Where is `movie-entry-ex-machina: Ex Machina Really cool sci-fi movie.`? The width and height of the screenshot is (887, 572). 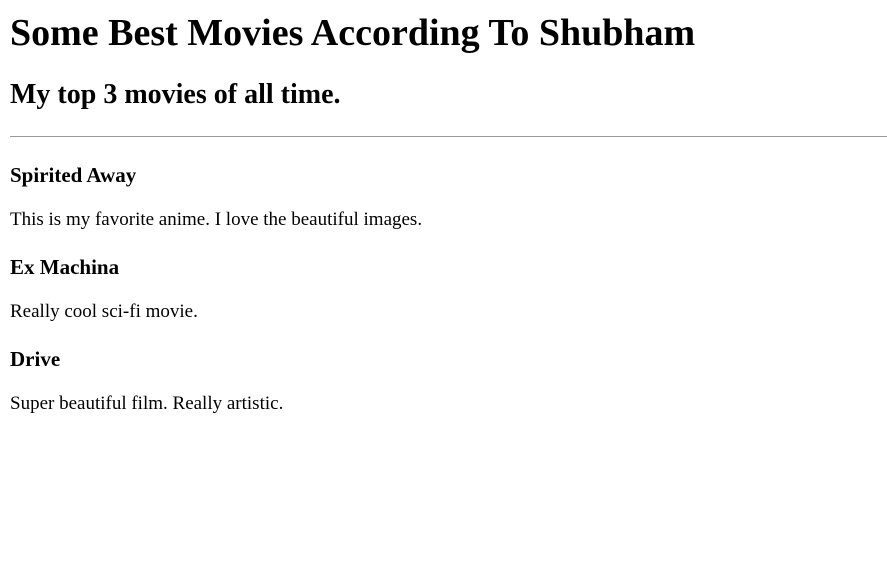
movie-entry-ex-machina: Ex Machina Really cool sci-fi movie. is located at coordinates (448, 288).